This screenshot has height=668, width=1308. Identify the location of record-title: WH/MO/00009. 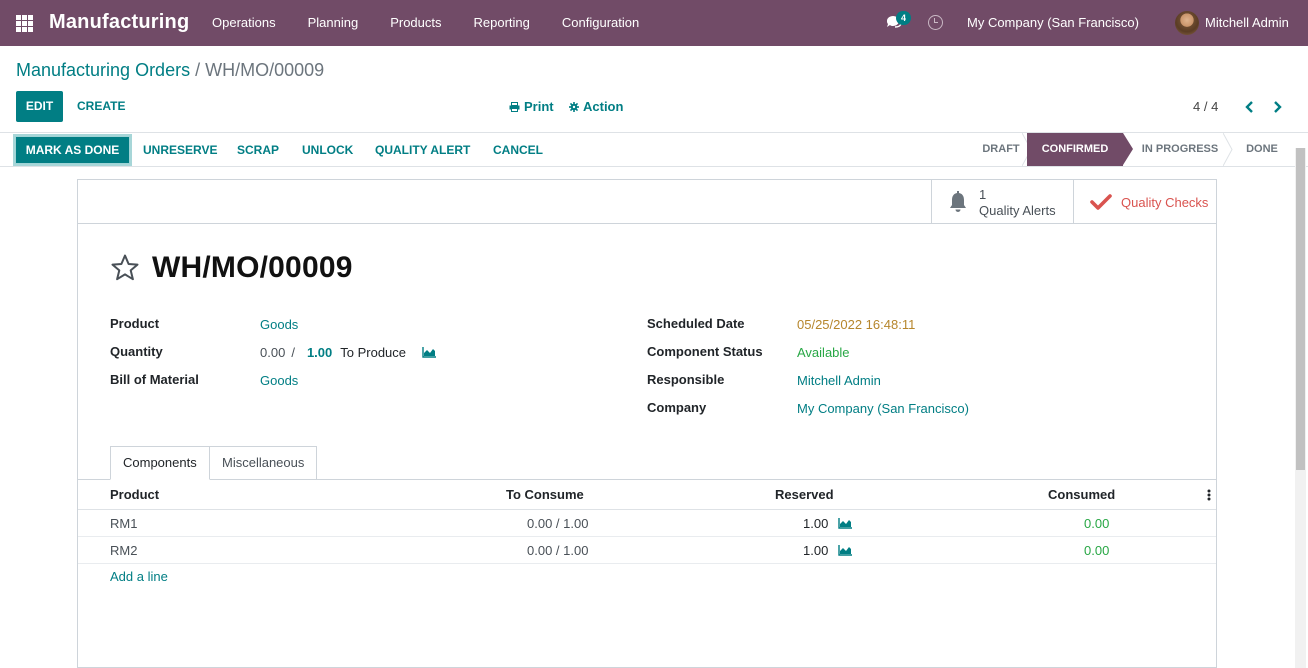
(252, 267).